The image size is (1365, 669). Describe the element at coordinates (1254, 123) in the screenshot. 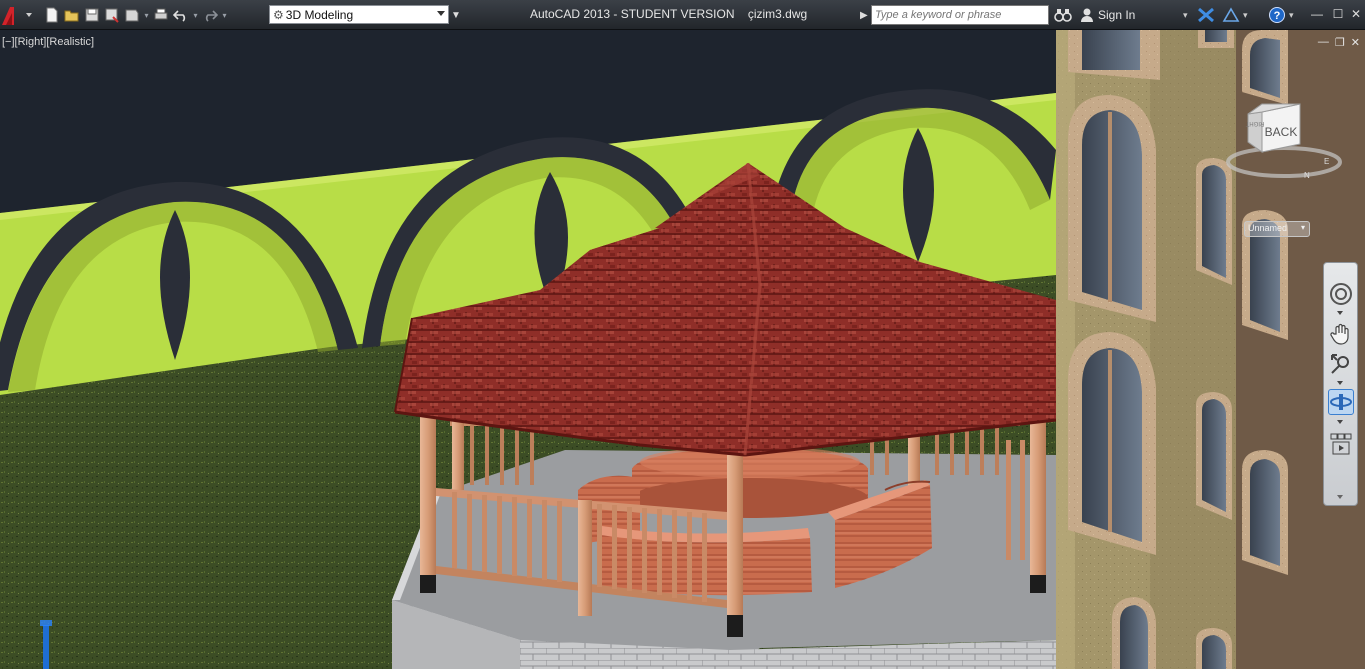

I see `svg-text: RIGHT` at that location.